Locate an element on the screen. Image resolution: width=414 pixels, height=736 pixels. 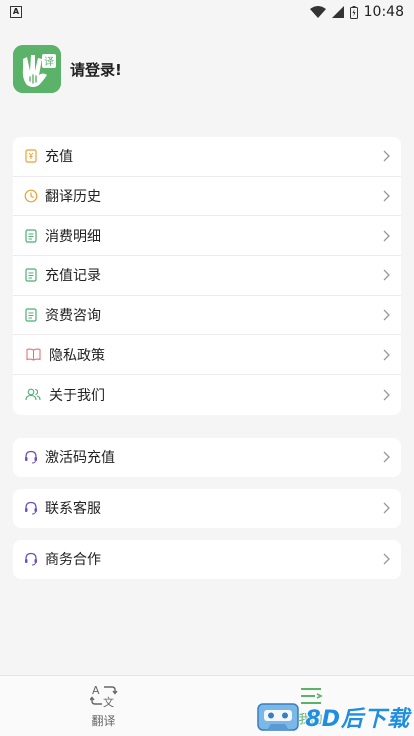
hand-logo-icon: 译 is located at coordinates (37, 69).